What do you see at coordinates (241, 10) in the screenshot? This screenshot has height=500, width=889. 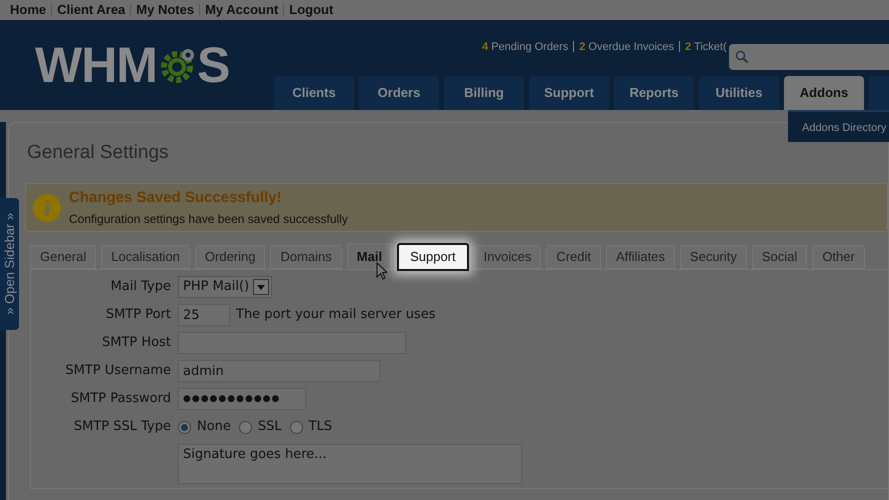 I see `top-link: My Account` at bounding box center [241, 10].